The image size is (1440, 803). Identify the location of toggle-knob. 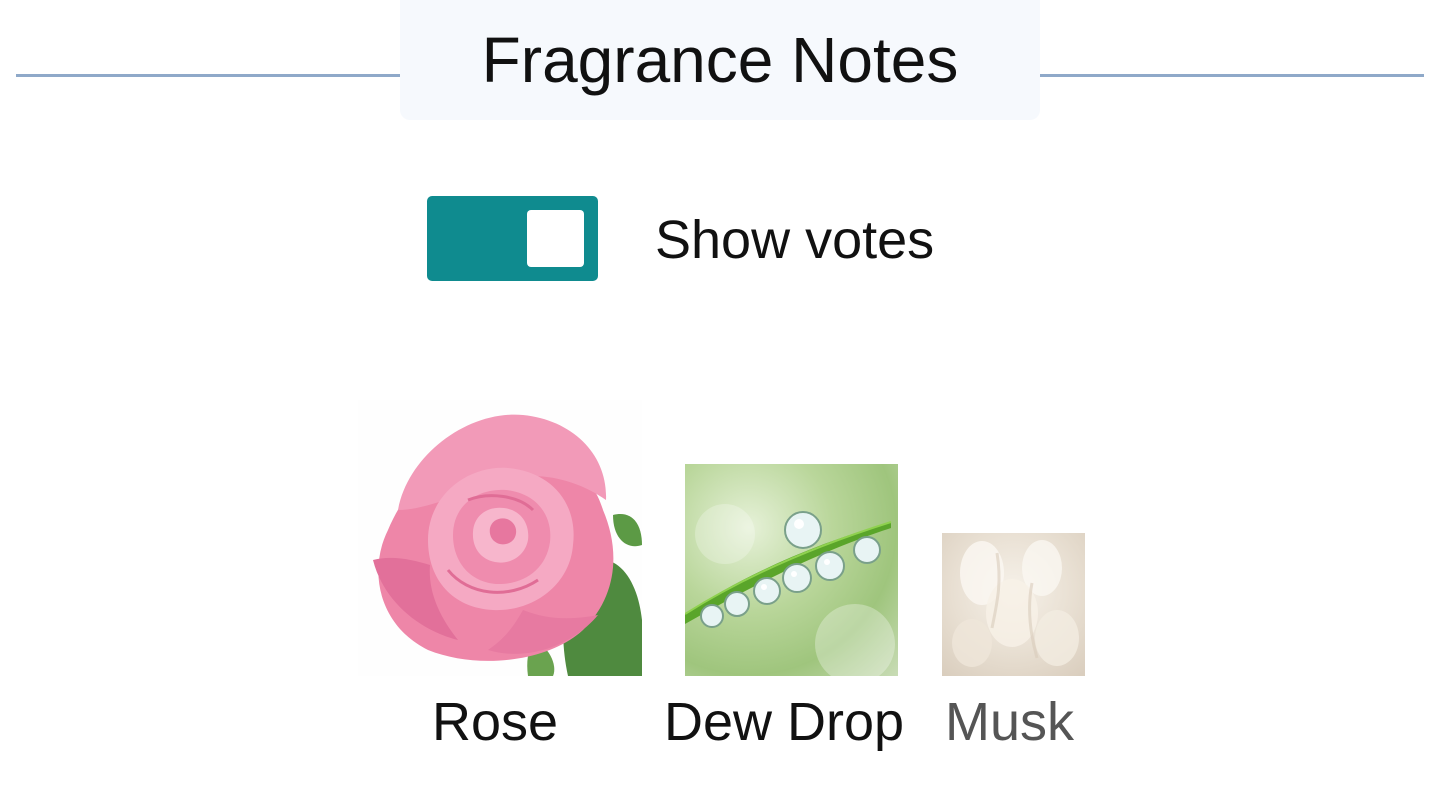
(555, 238).